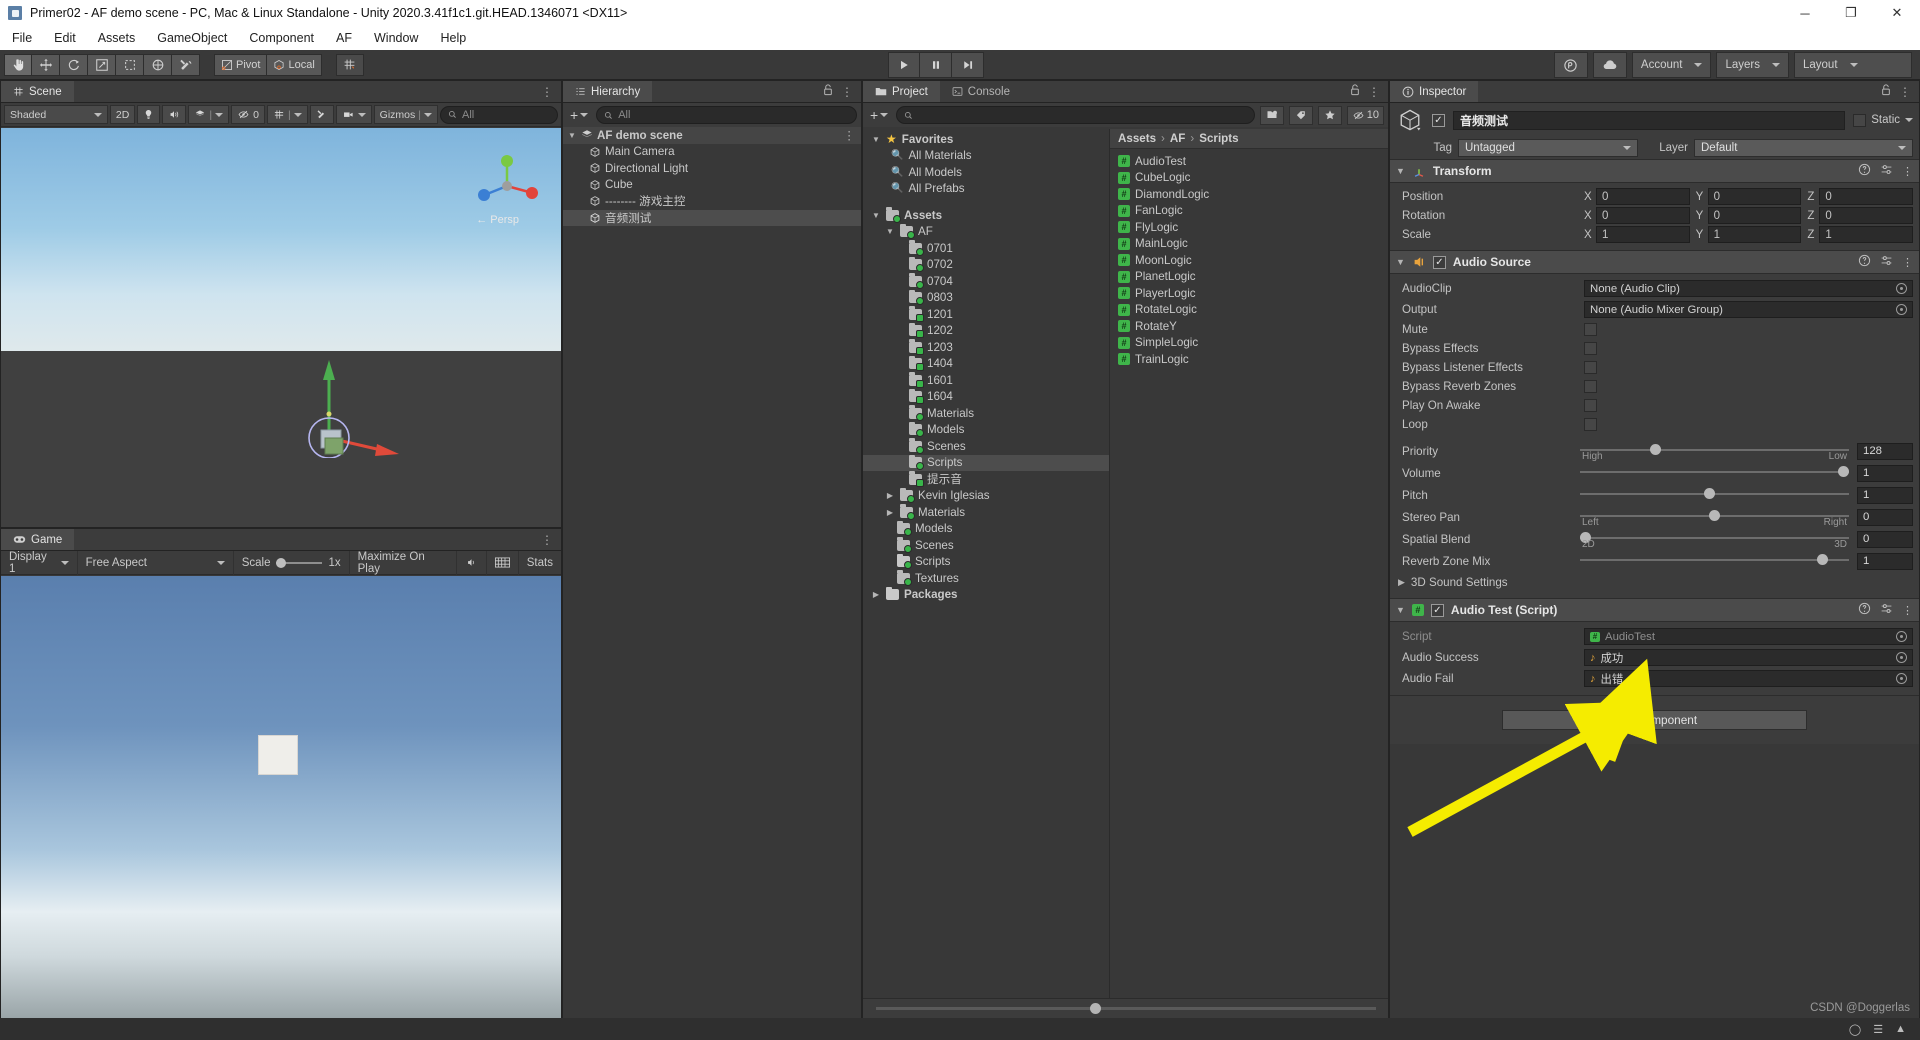 This screenshot has height=1040, width=1920. What do you see at coordinates (986, 479) in the screenshot?
I see `project-folder-af-sounds: 提示音` at bounding box center [986, 479].